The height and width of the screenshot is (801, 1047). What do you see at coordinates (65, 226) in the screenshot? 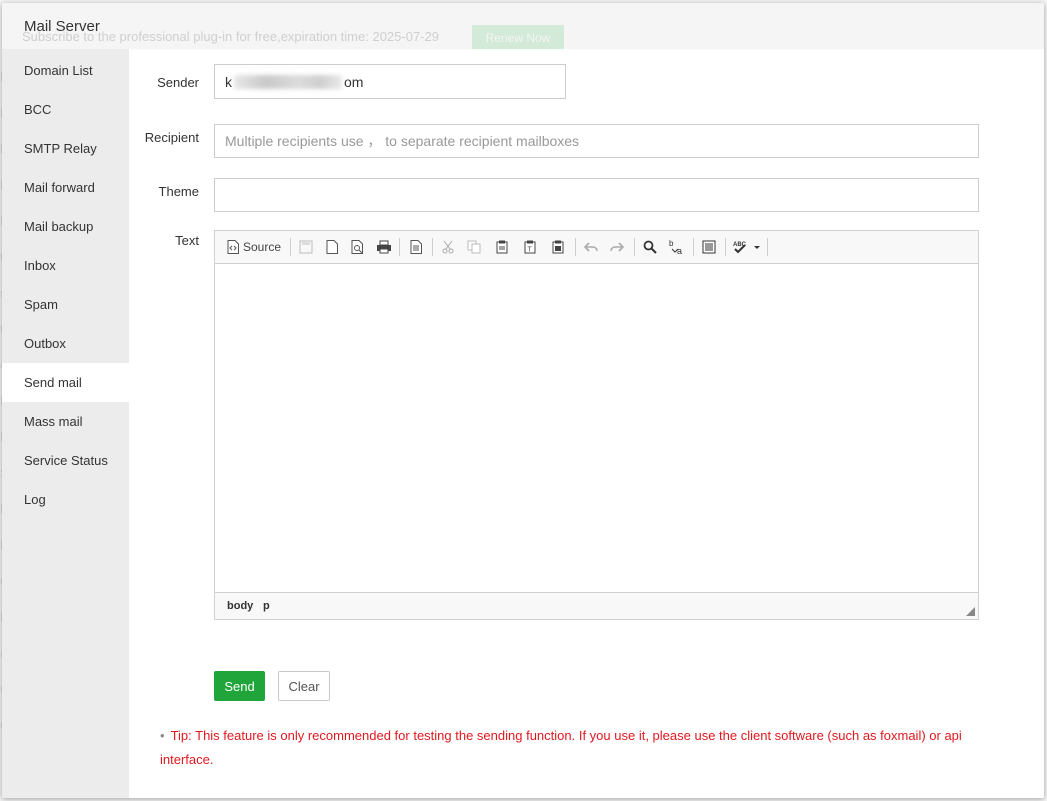
I see `sidebar-item-mail-backup: Mail backup` at bounding box center [65, 226].